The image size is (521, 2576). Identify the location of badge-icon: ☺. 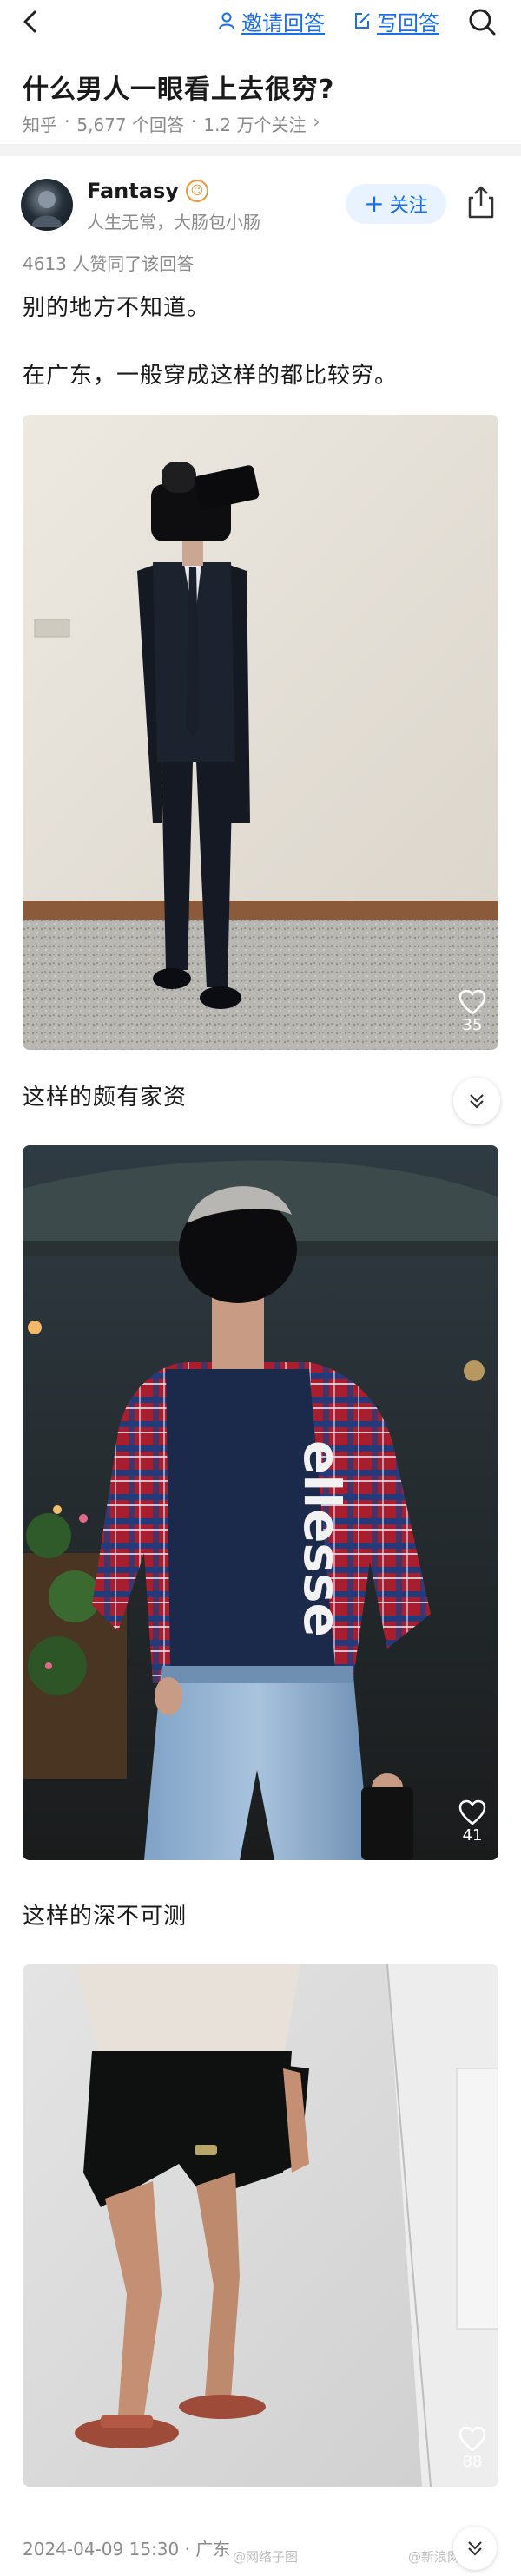
(196, 191).